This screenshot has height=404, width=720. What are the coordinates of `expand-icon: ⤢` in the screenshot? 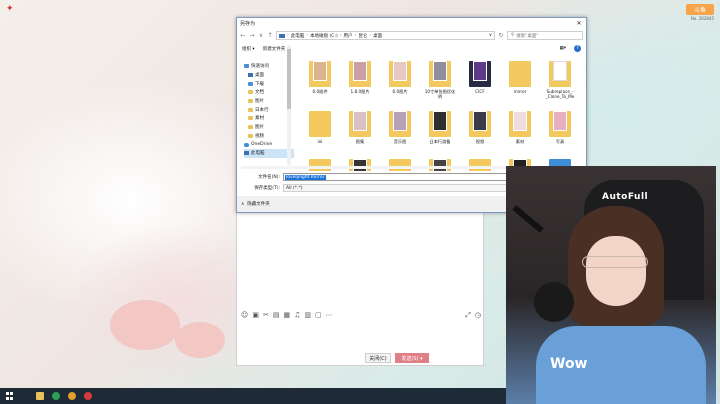 It's located at (468, 315).